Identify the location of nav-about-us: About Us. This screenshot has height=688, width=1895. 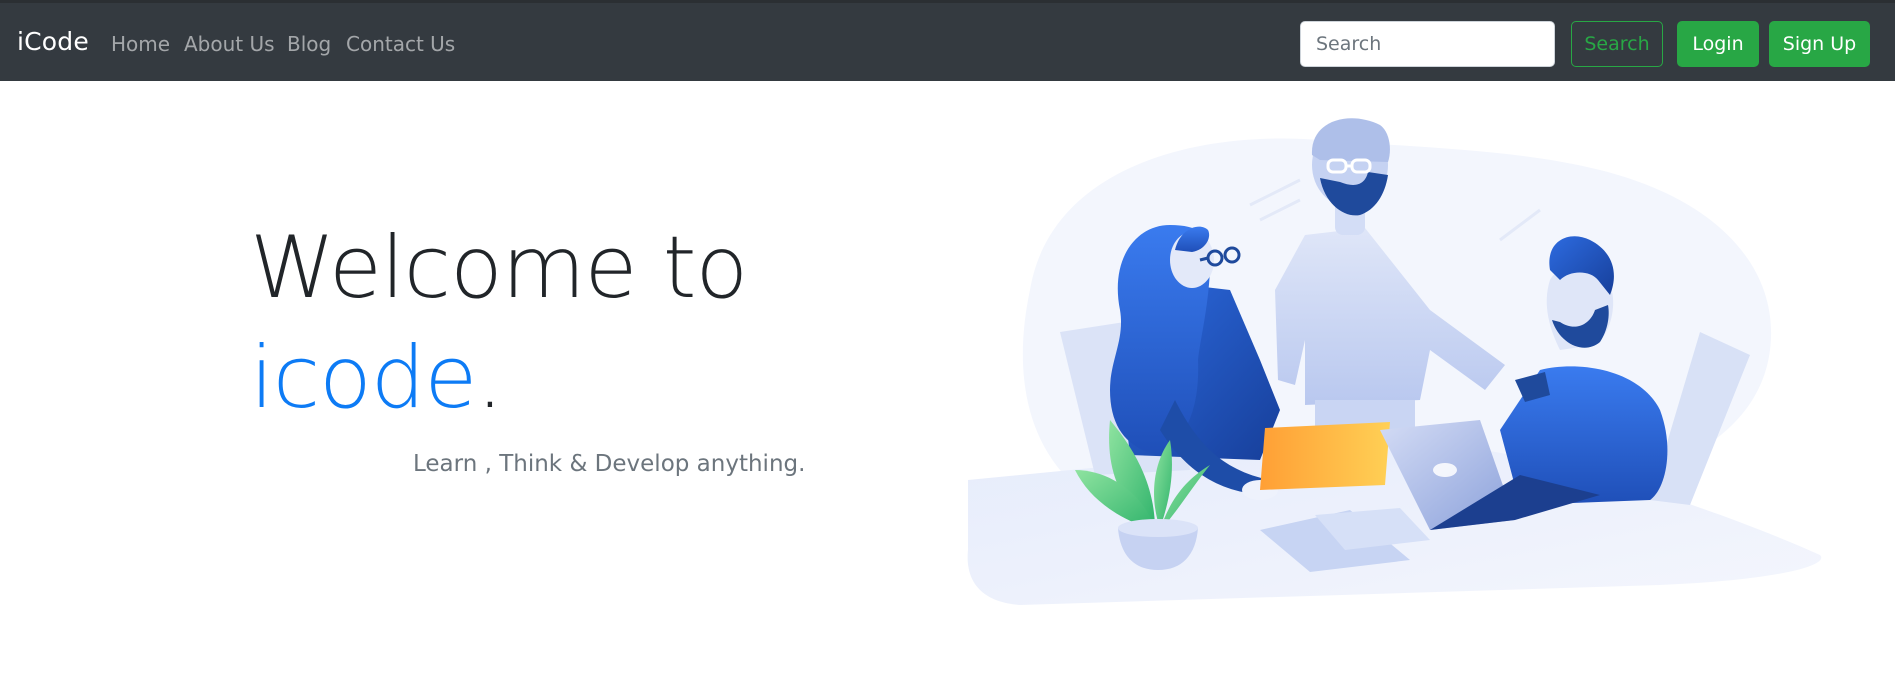
(229, 44).